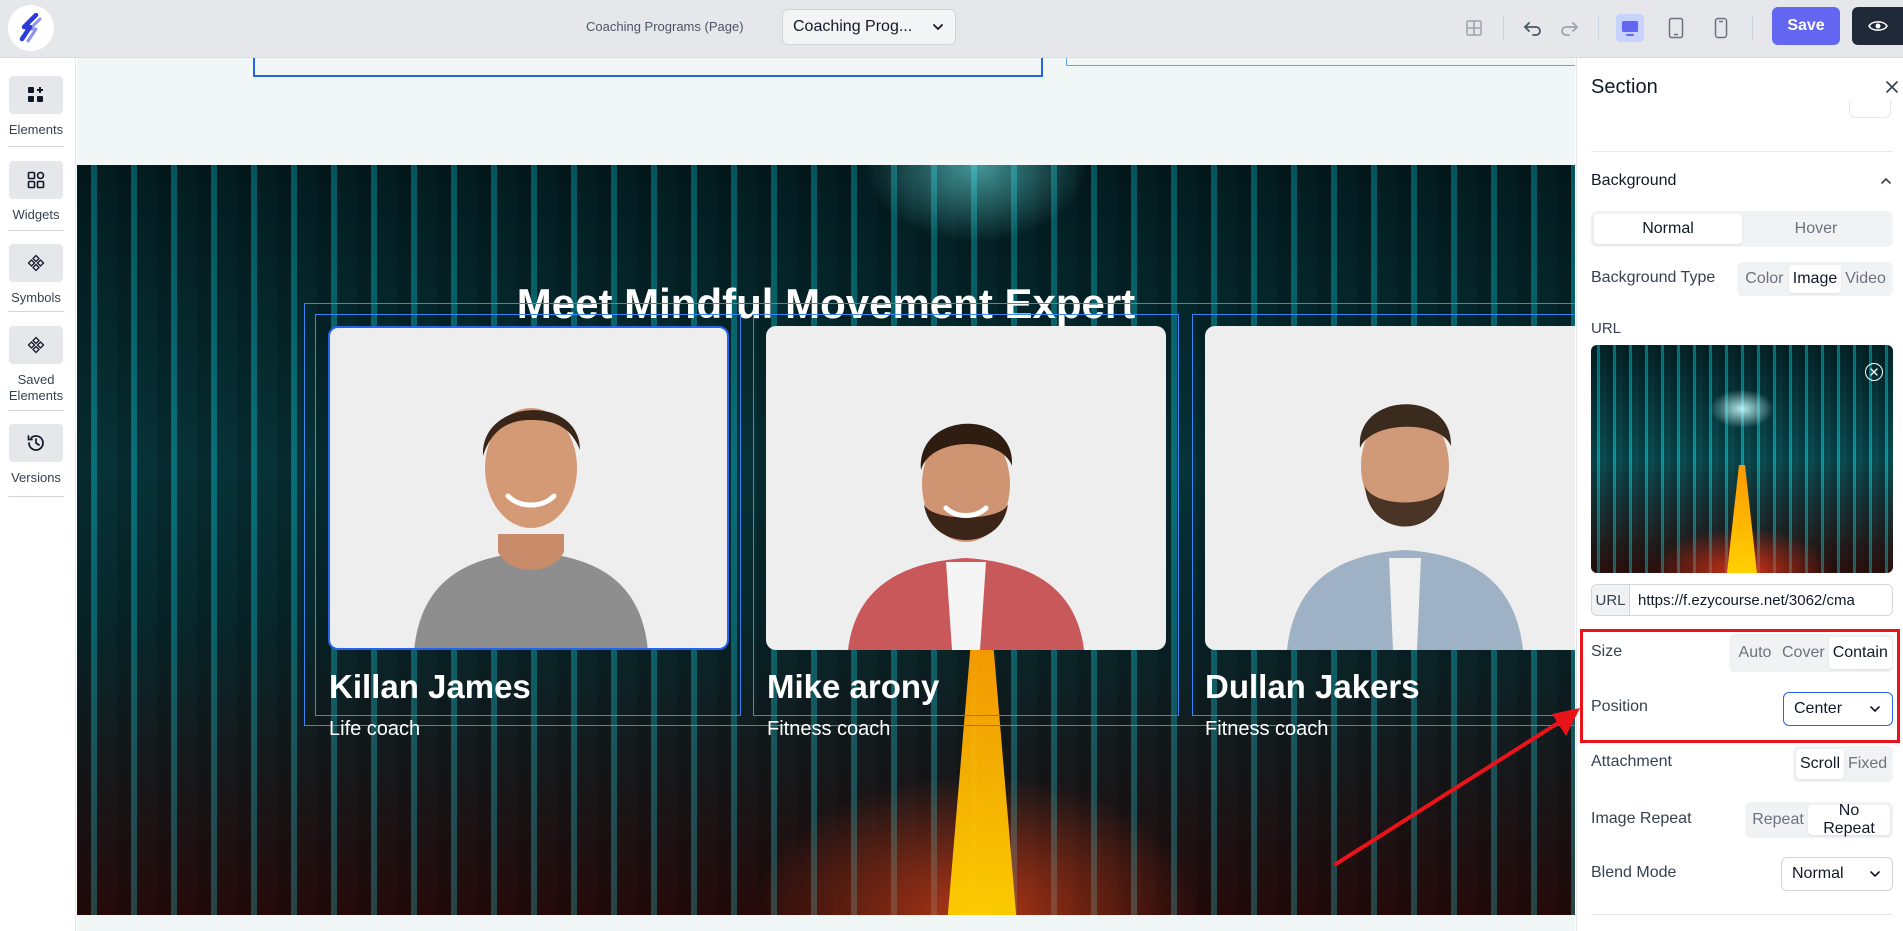  I want to click on url-input-group: URL, so click(1742, 600).